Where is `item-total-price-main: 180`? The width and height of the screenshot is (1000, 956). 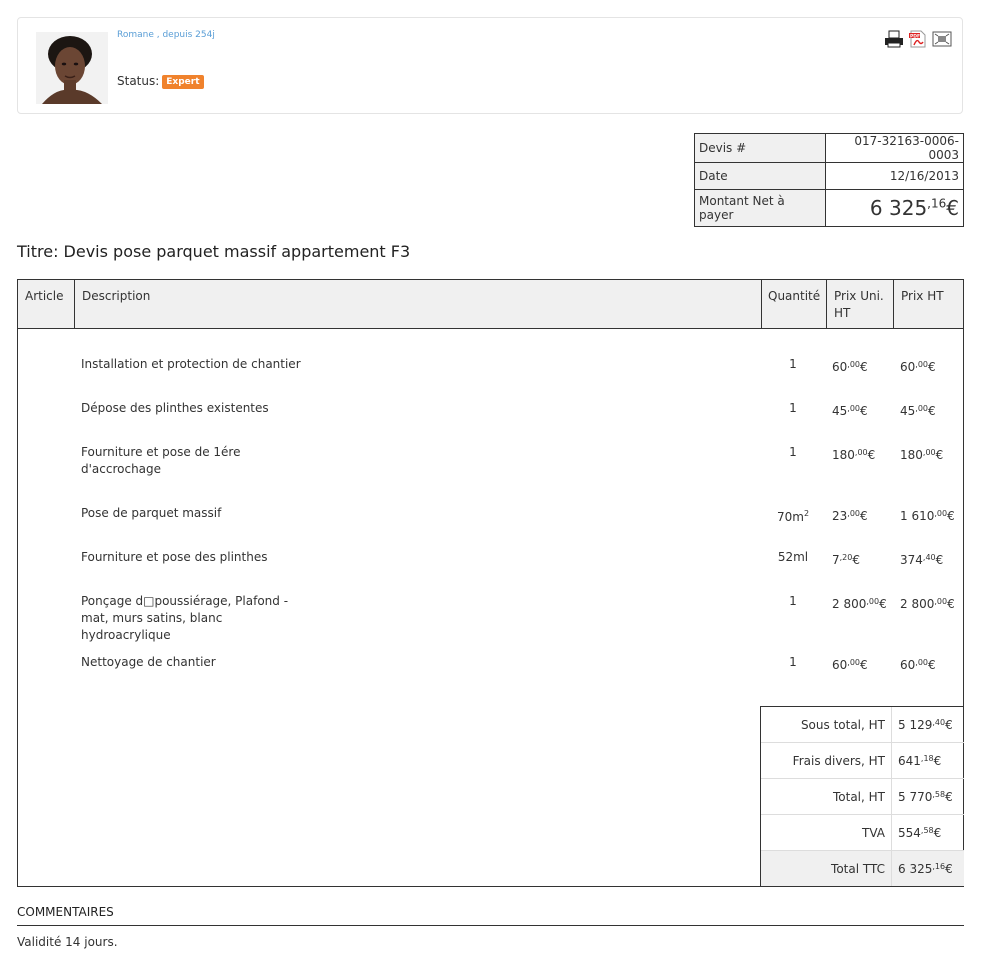 item-total-price-main: 180 is located at coordinates (911, 455).